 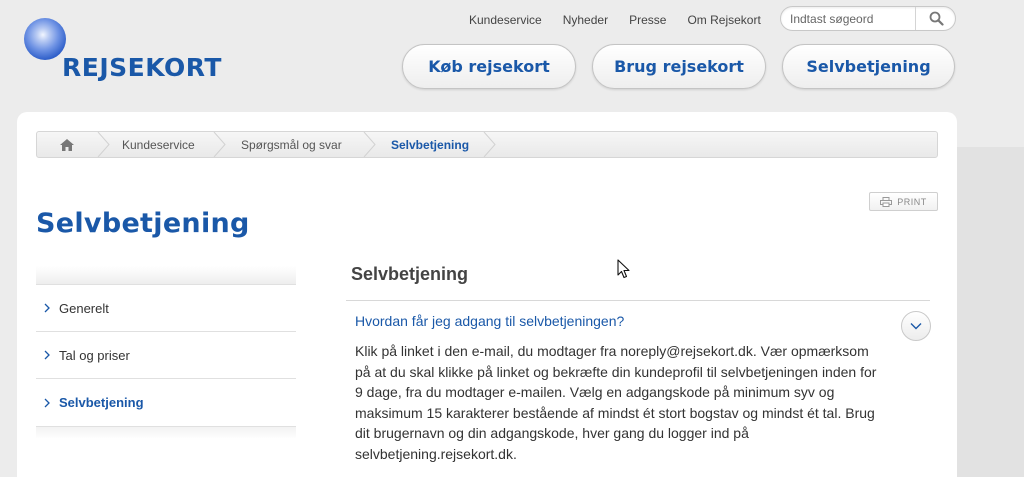 I want to click on sidebar: Generelt Tal og priser Selvbetjening, so click(x=166, y=352).